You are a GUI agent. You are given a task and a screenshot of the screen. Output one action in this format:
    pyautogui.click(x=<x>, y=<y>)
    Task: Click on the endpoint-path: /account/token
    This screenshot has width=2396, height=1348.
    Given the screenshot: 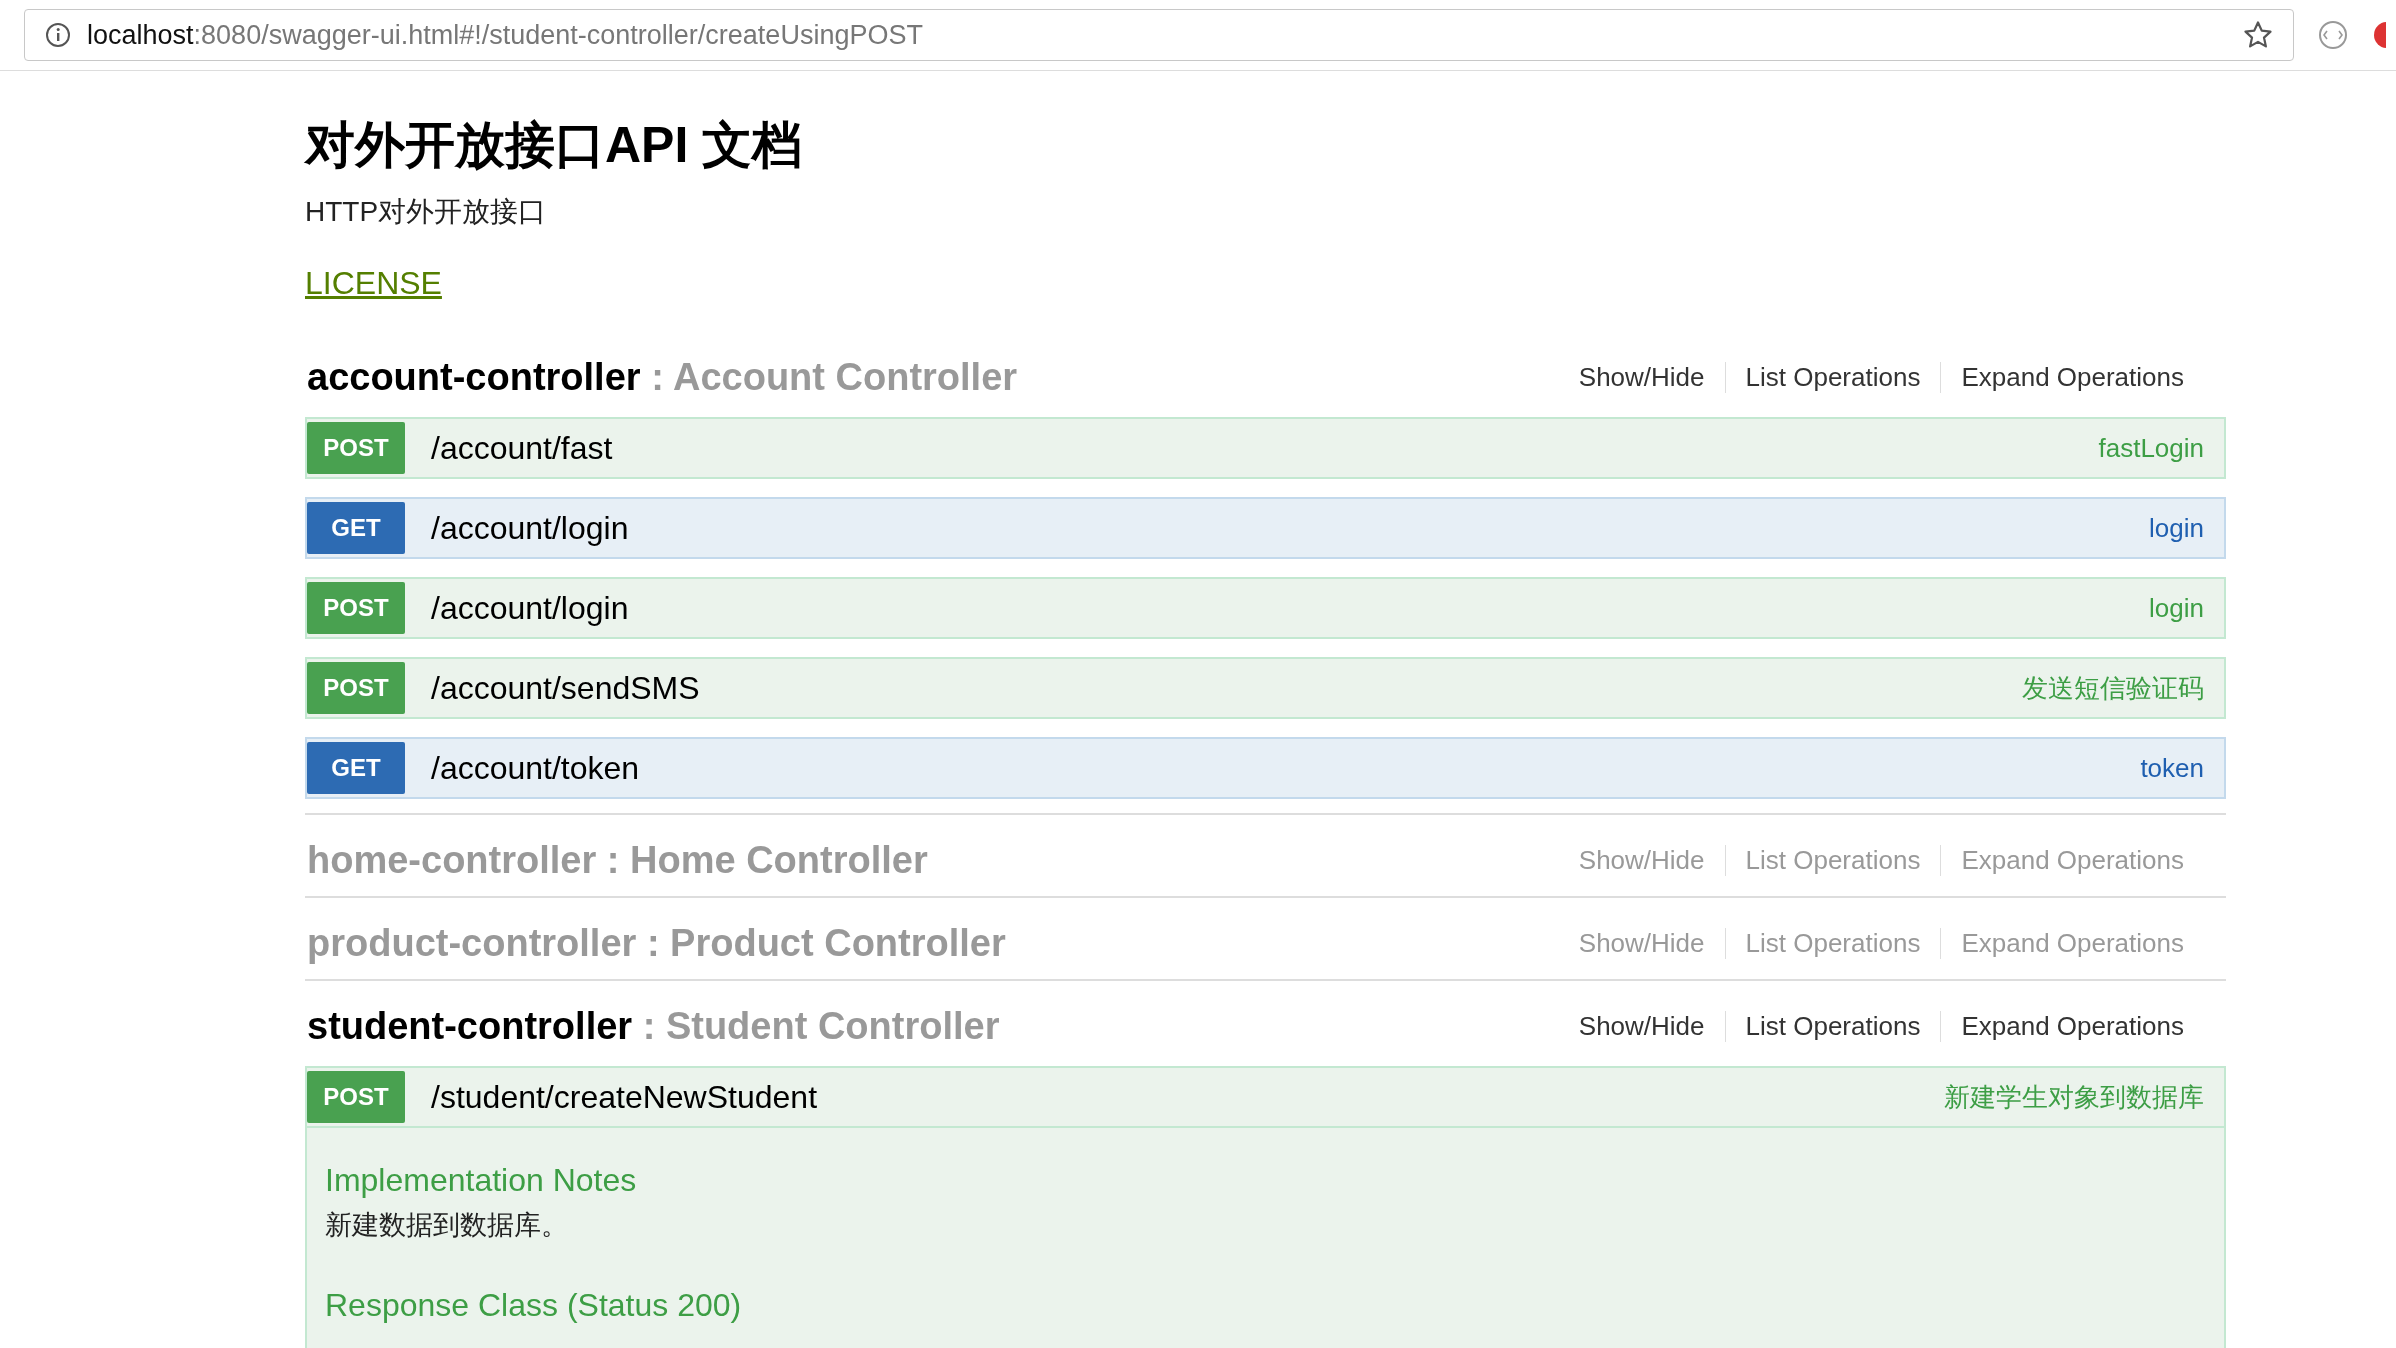 What is the action you would take?
    pyautogui.click(x=1273, y=768)
    